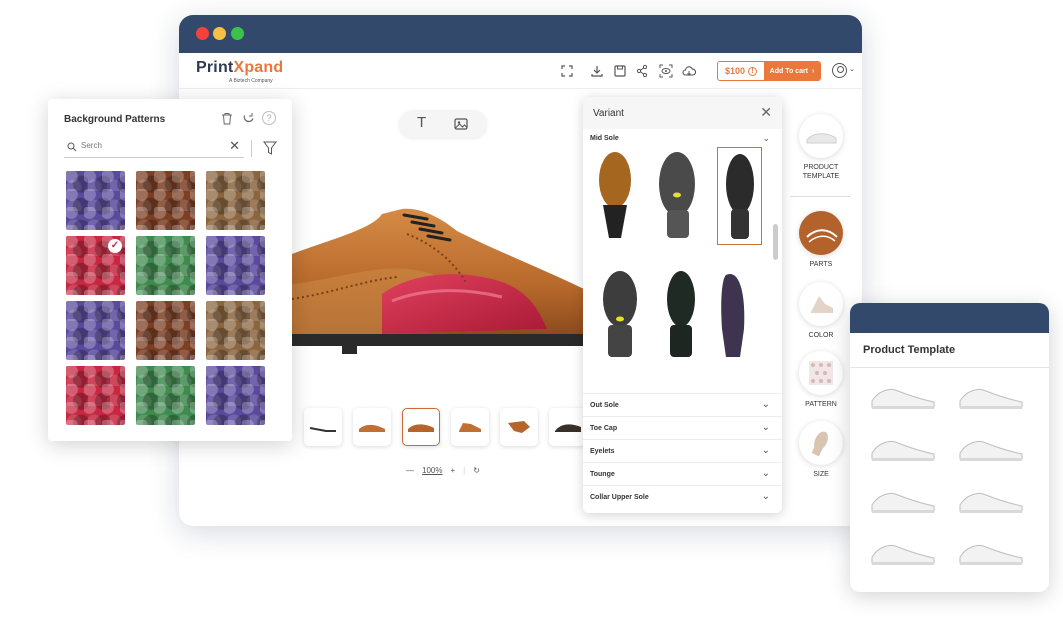 This screenshot has height=643, width=1063. I want to click on shoe-preview, so click(442, 276).